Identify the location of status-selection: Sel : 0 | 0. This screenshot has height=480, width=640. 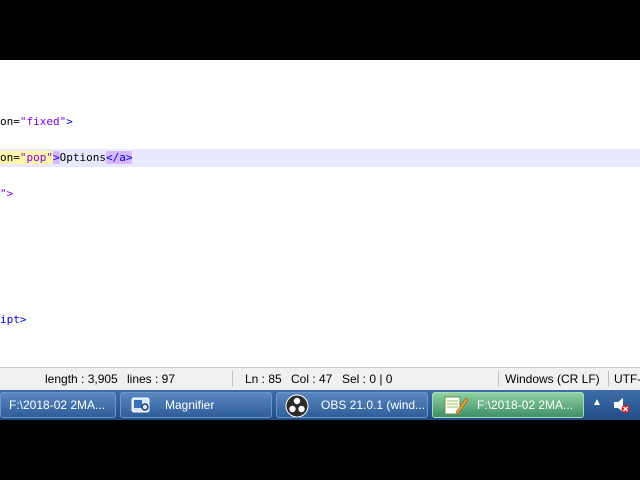
(367, 379).